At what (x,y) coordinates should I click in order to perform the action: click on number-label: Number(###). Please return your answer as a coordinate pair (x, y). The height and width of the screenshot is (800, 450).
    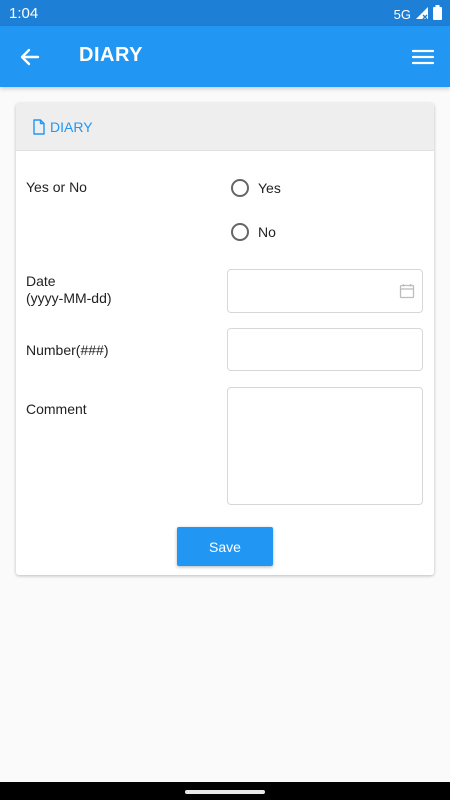
    Looking at the image, I should click on (67, 350).